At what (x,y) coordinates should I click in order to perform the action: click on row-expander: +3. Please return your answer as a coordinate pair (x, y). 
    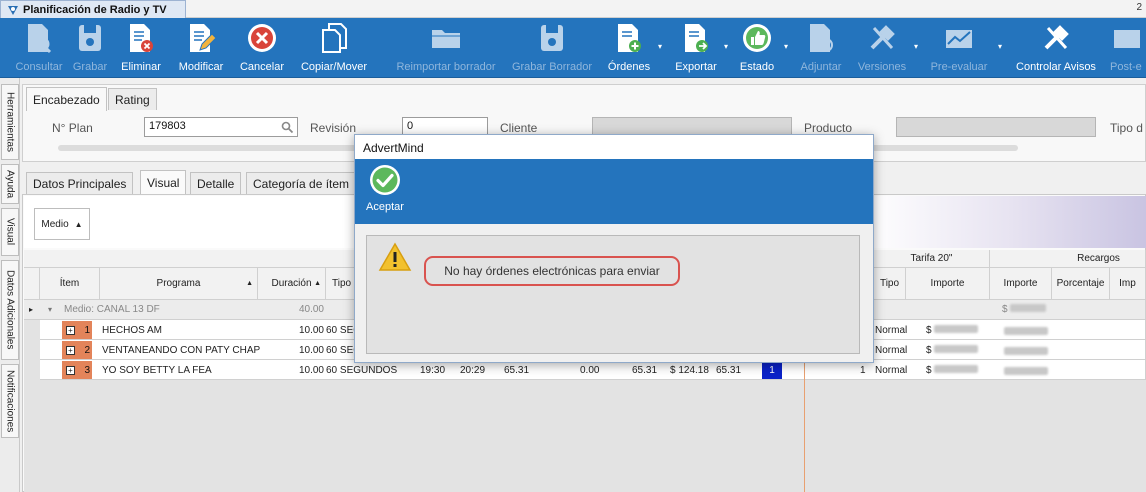
    Looking at the image, I should click on (77, 370).